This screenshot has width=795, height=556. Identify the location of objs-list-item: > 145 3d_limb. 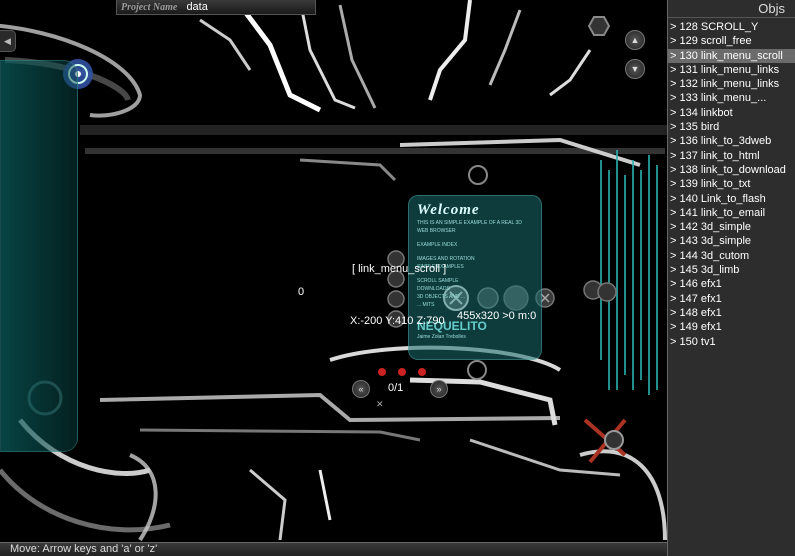
(731, 270).